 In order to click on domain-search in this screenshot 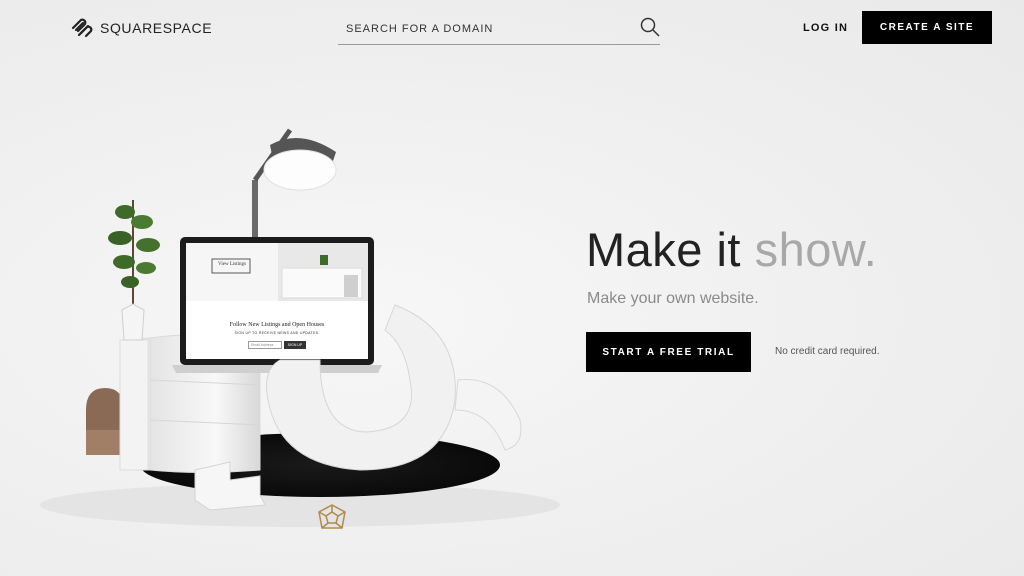, I will do `click(499, 29)`.